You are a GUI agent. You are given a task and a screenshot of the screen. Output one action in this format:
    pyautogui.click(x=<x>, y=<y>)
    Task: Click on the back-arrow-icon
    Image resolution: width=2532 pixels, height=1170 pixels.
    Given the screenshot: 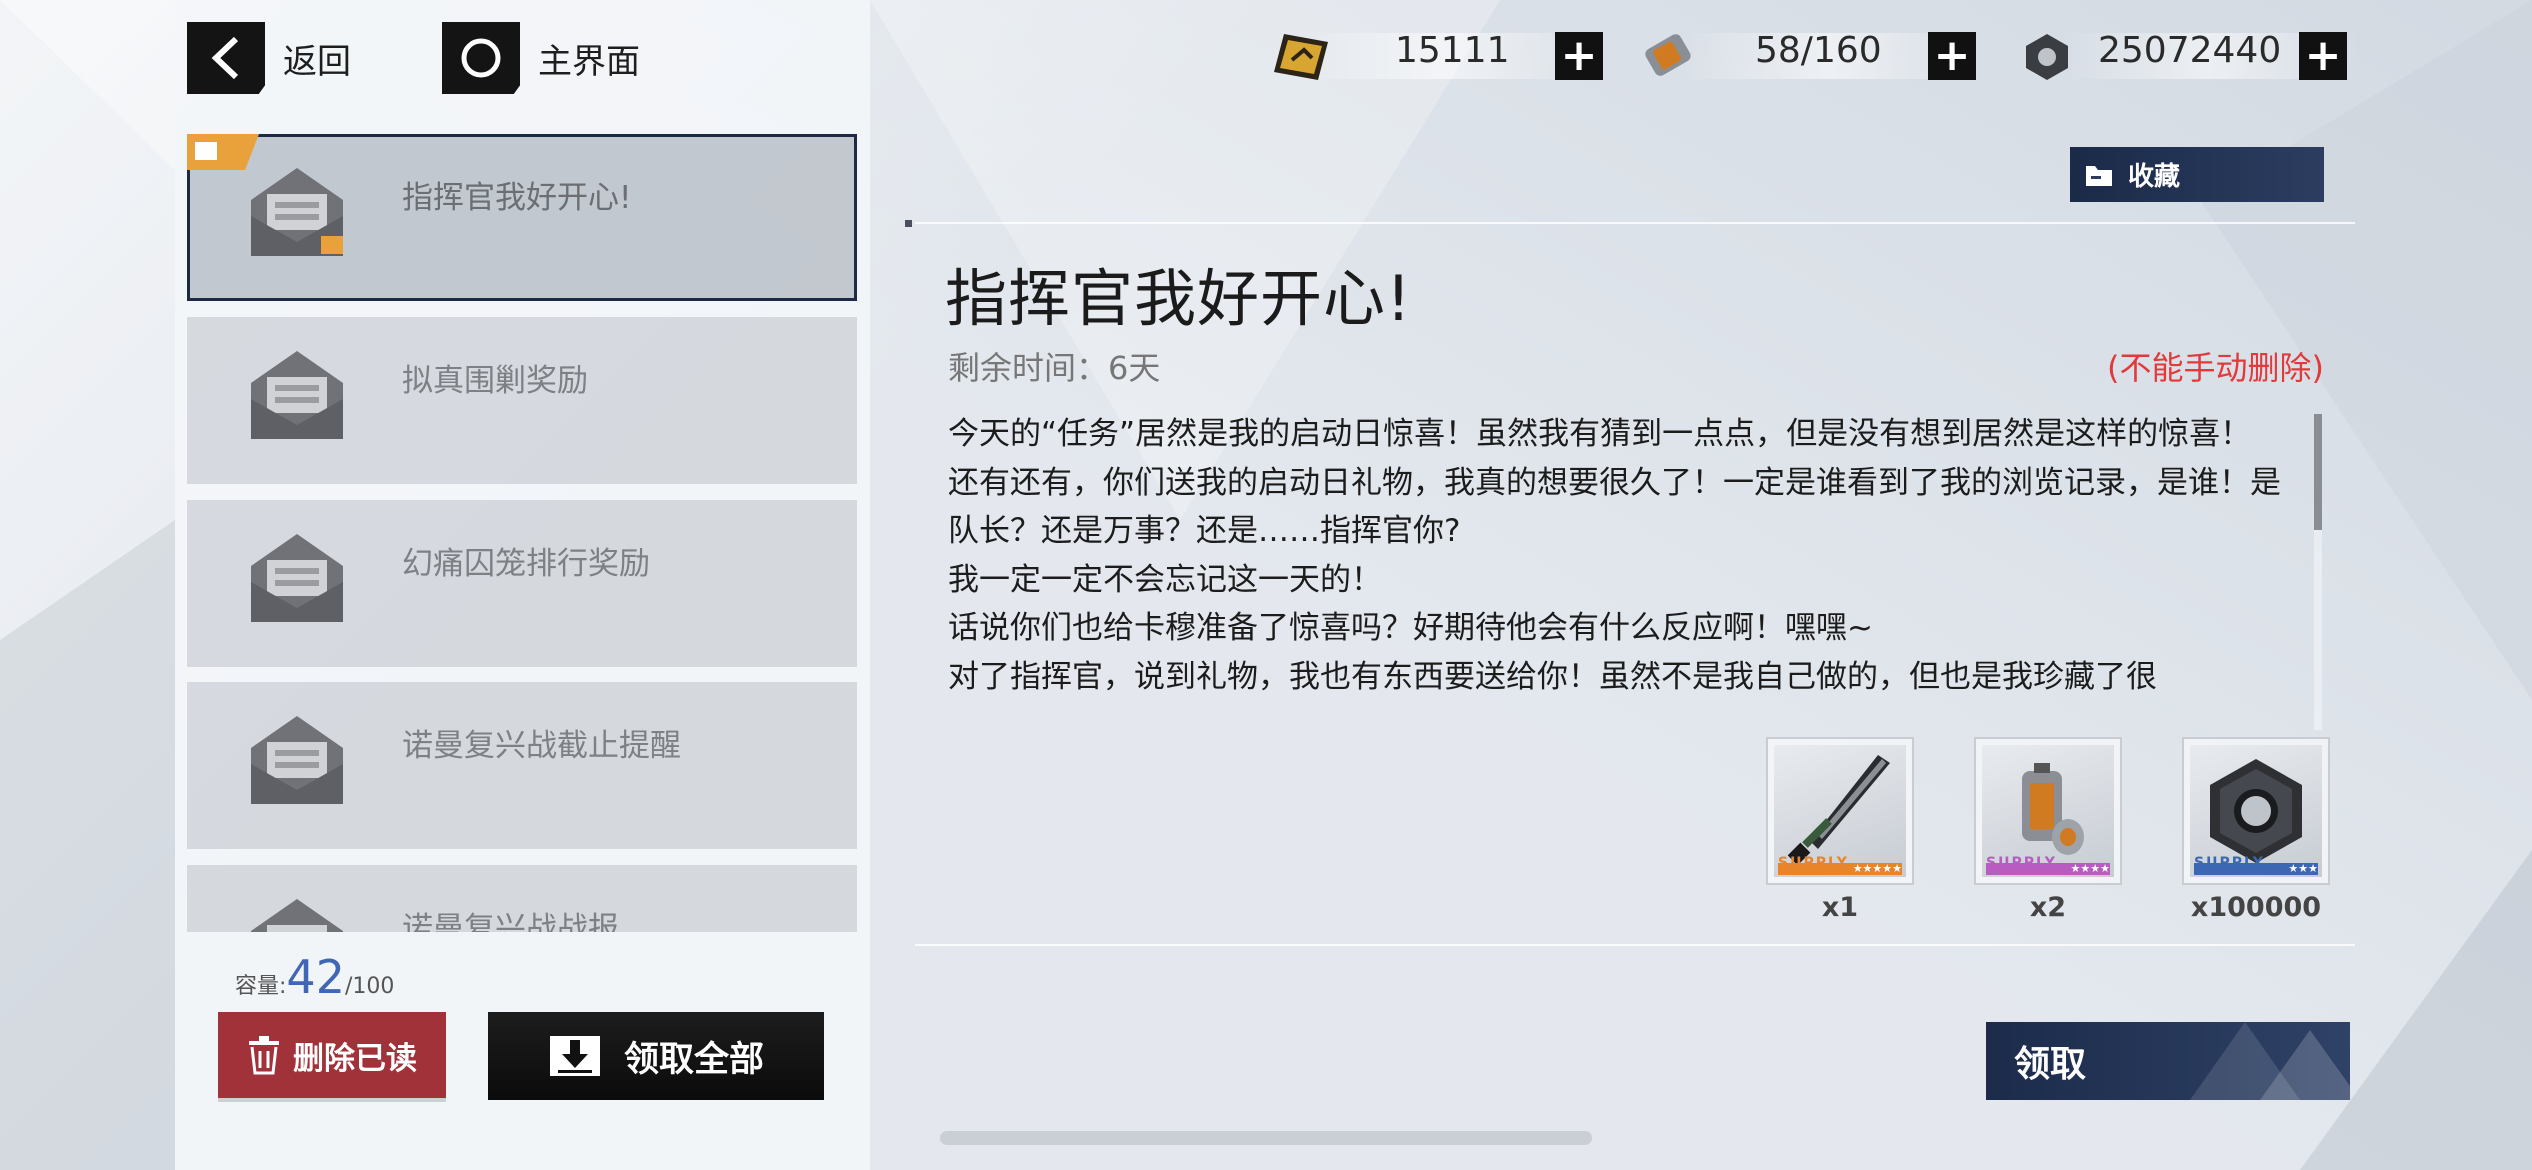 What is the action you would take?
    pyautogui.click(x=226, y=58)
    